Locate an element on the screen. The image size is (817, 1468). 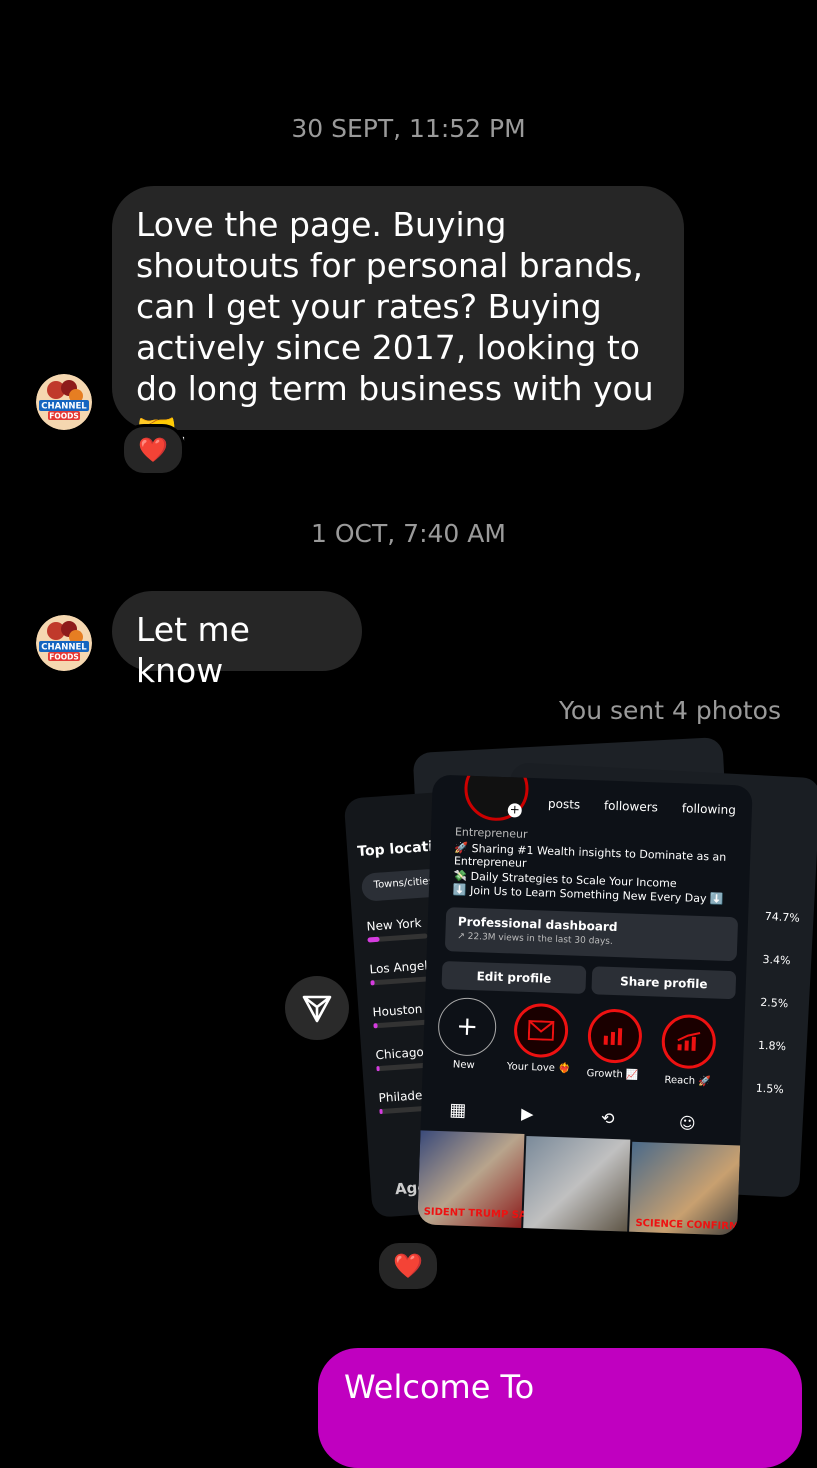
add-story-icon: + is located at coordinates (514, 810).